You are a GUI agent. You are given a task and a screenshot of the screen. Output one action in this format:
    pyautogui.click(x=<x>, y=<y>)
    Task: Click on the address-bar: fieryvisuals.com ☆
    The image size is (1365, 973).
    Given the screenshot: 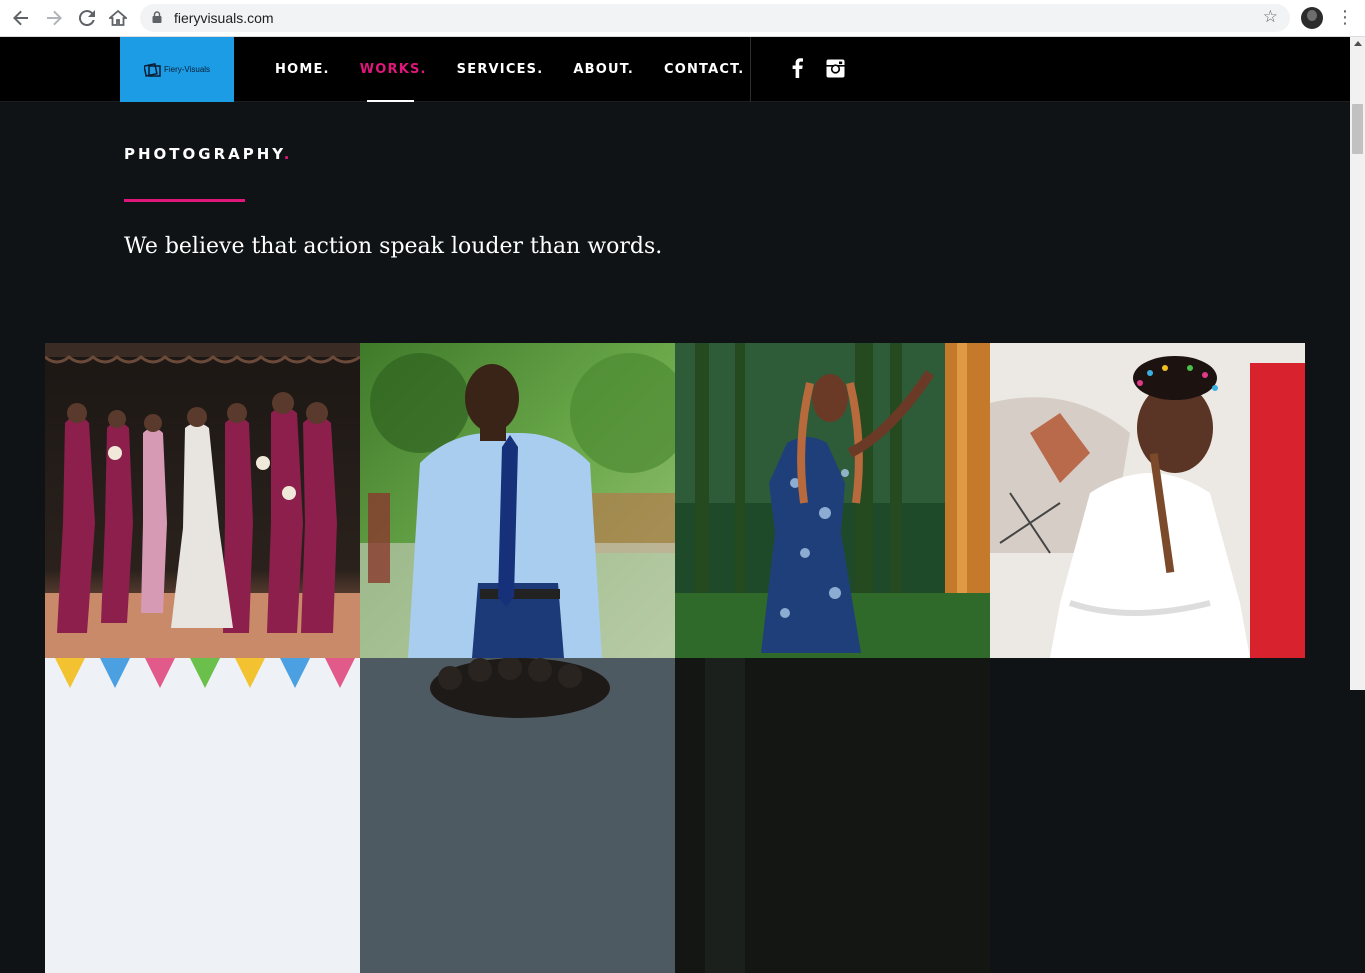 What is the action you would take?
    pyautogui.click(x=715, y=18)
    